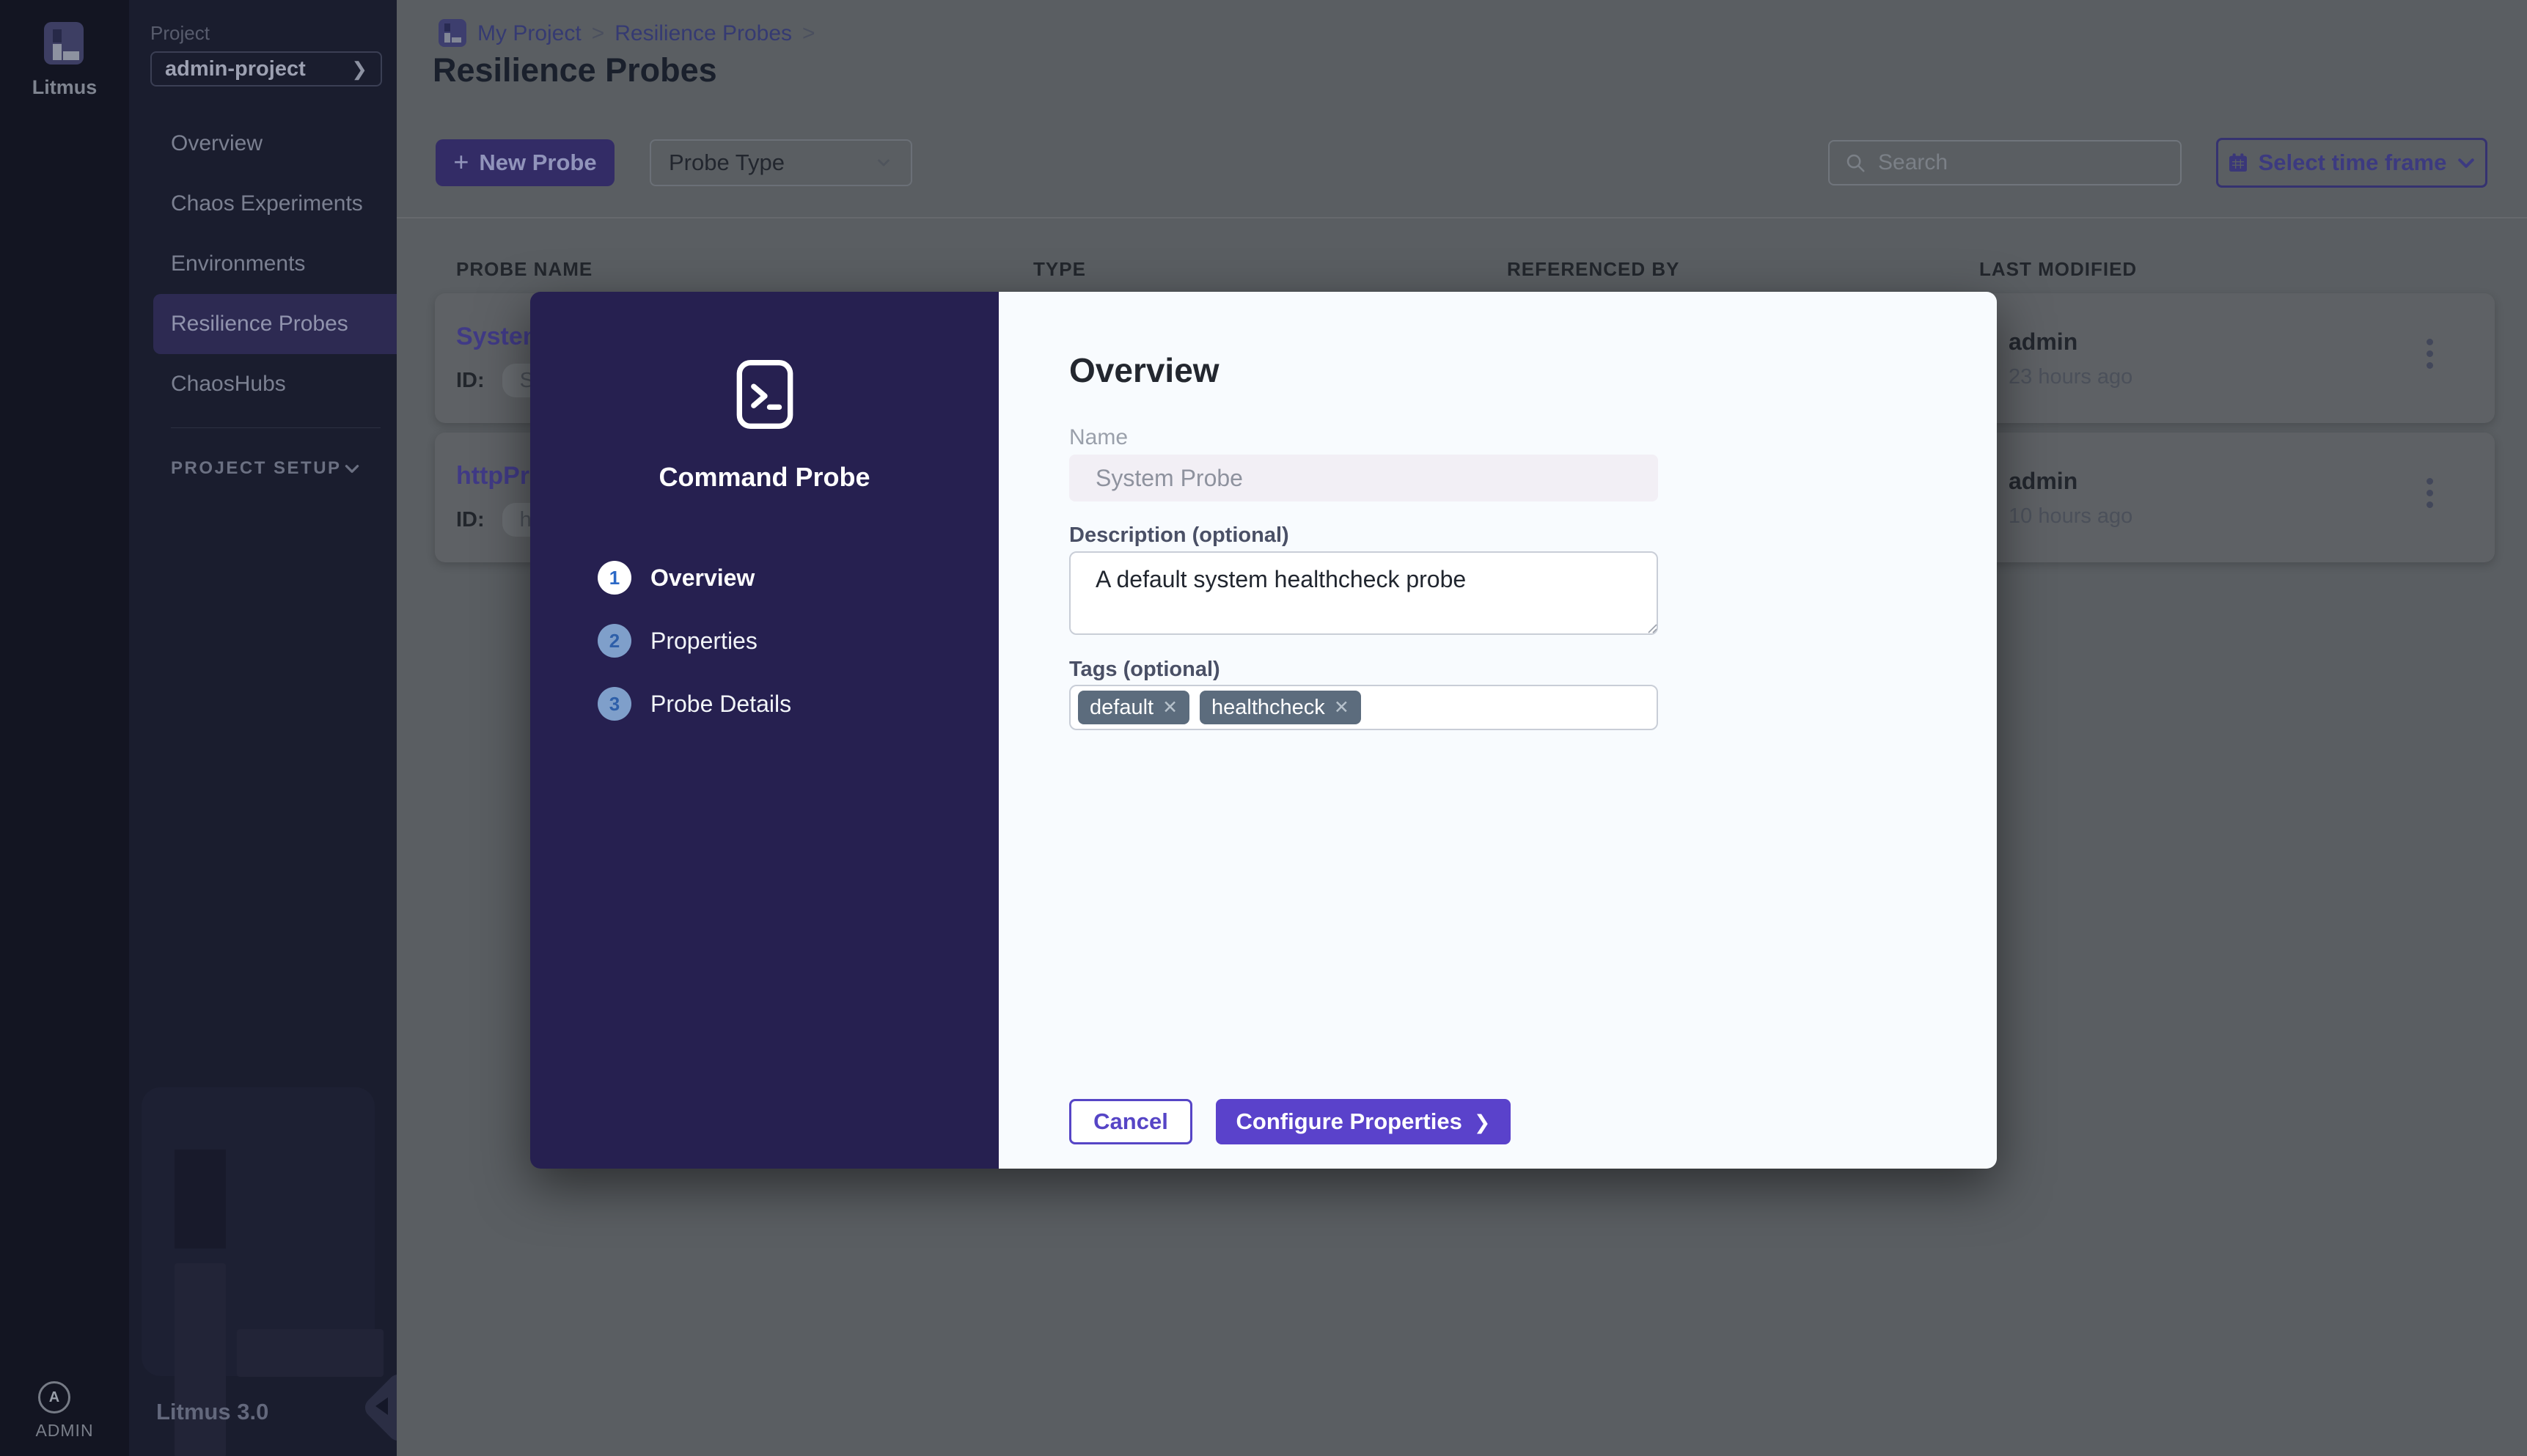 This screenshot has width=2527, height=1456. I want to click on version-label: Litmus 3.0, so click(212, 1411).